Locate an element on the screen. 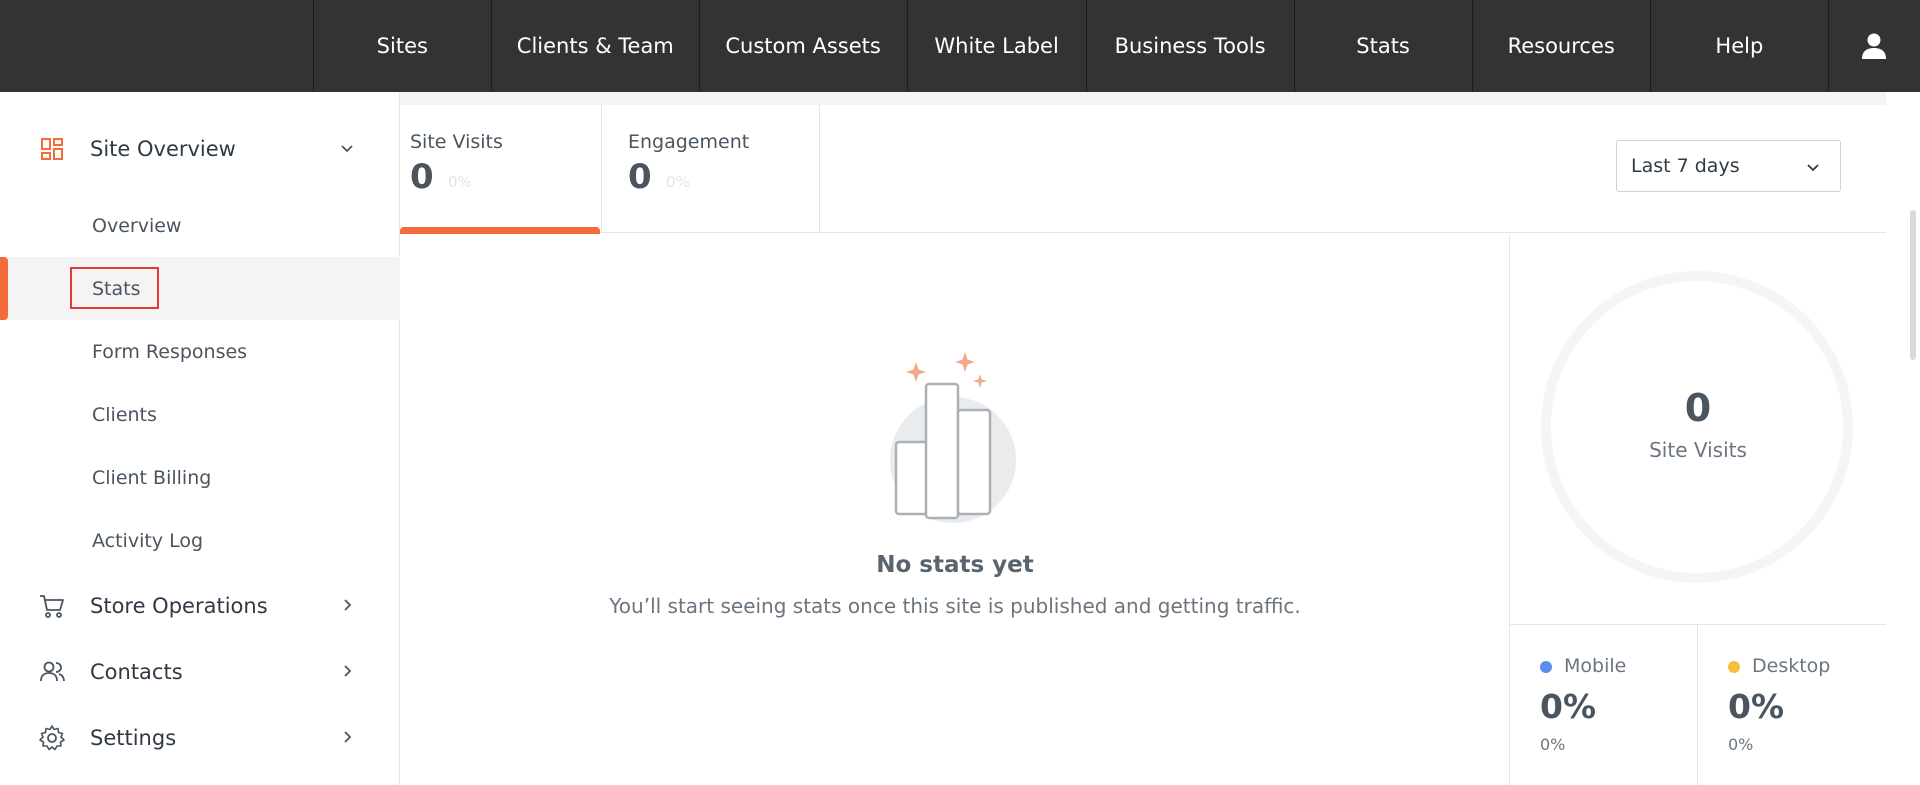  top-strip is located at coordinates (1143, 98).